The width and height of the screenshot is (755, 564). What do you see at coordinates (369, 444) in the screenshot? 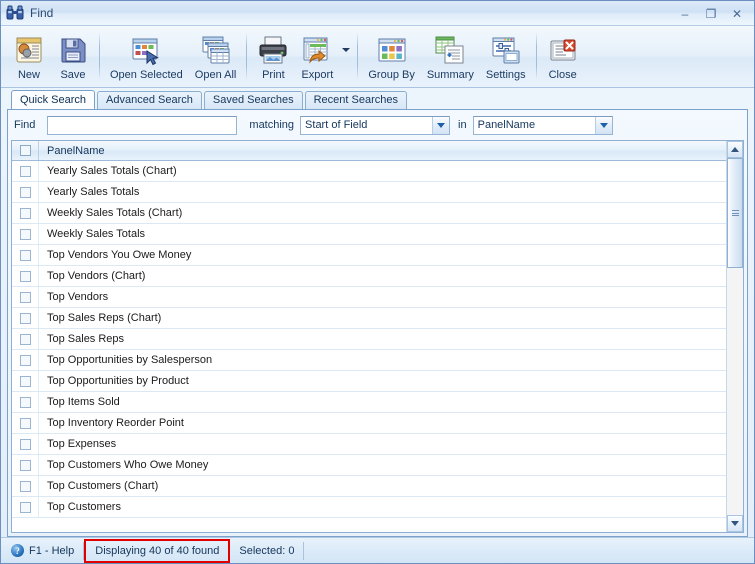
I see `table-row: Top Expenses` at bounding box center [369, 444].